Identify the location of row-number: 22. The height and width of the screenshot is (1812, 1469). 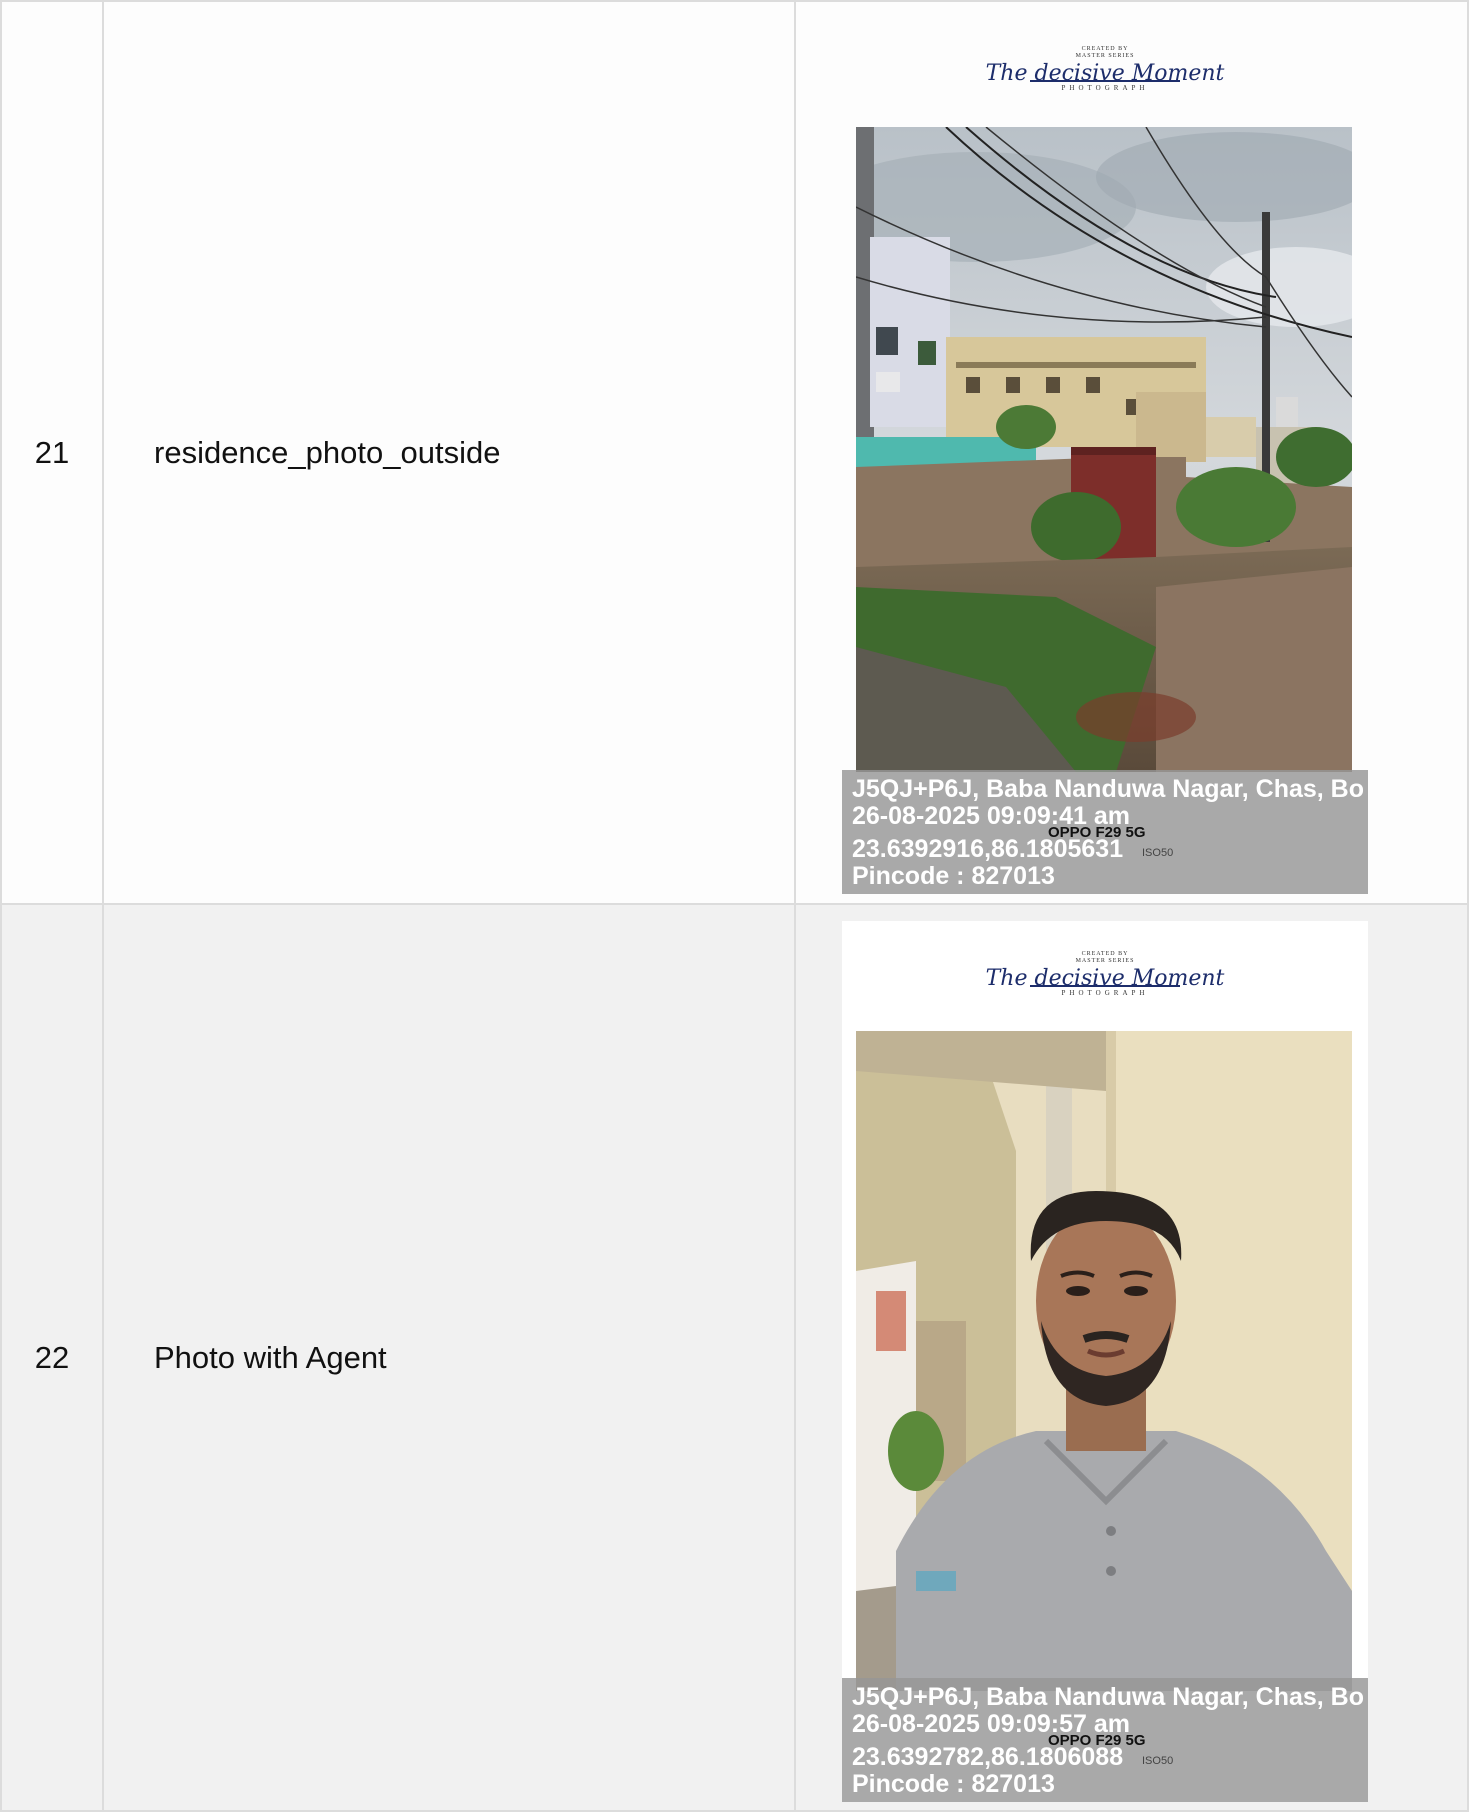
(52, 1357).